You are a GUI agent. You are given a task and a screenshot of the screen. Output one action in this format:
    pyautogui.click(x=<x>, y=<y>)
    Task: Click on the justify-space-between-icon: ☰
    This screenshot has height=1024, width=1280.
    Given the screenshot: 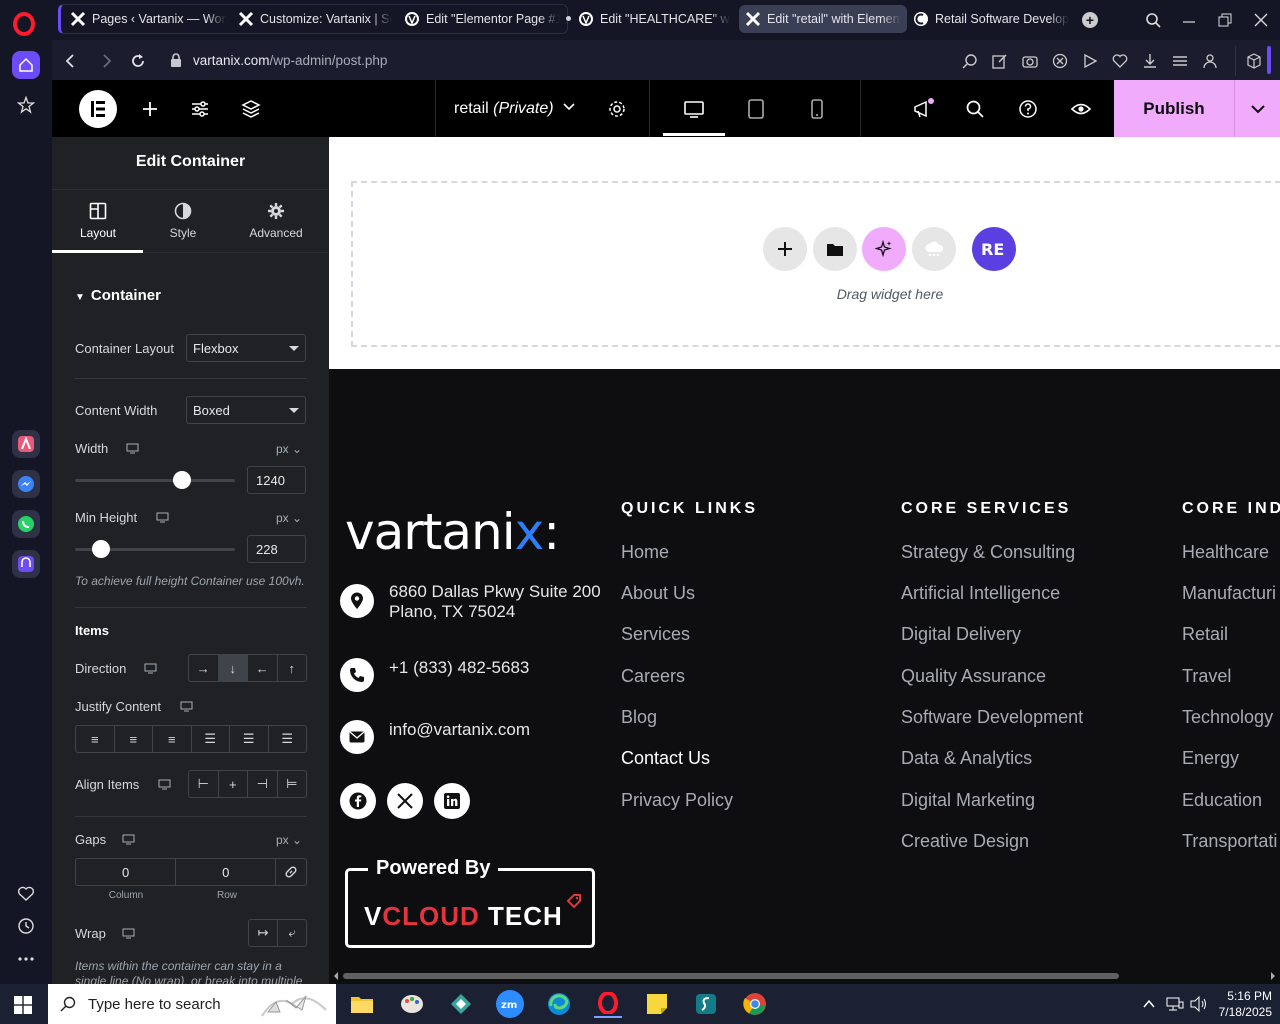 What is the action you would take?
    pyautogui.click(x=211, y=739)
    